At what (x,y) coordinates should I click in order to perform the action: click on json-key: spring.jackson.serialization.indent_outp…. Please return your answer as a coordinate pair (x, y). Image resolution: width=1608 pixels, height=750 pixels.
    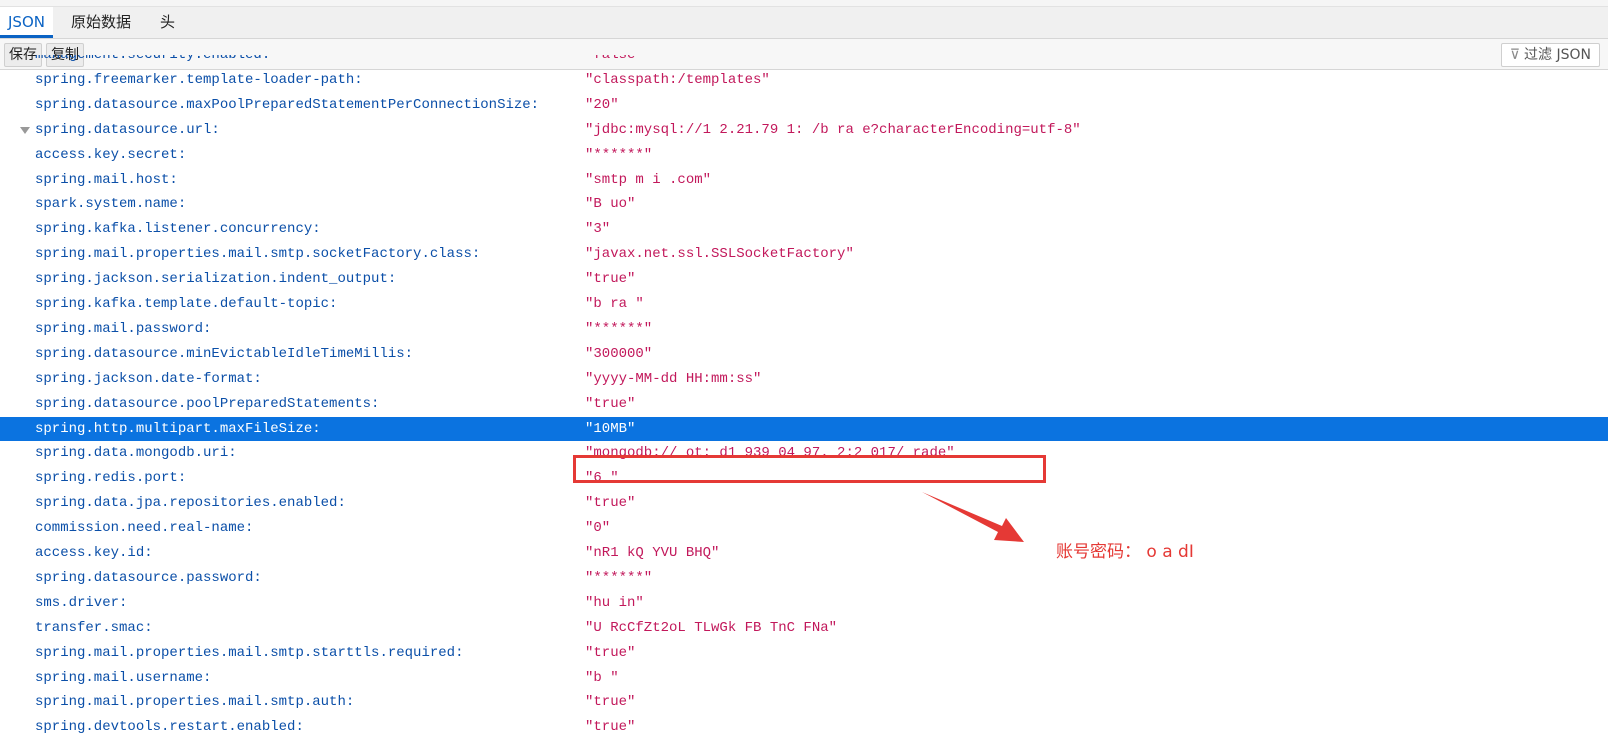
    Looking at the image, I should click on (216, 279).